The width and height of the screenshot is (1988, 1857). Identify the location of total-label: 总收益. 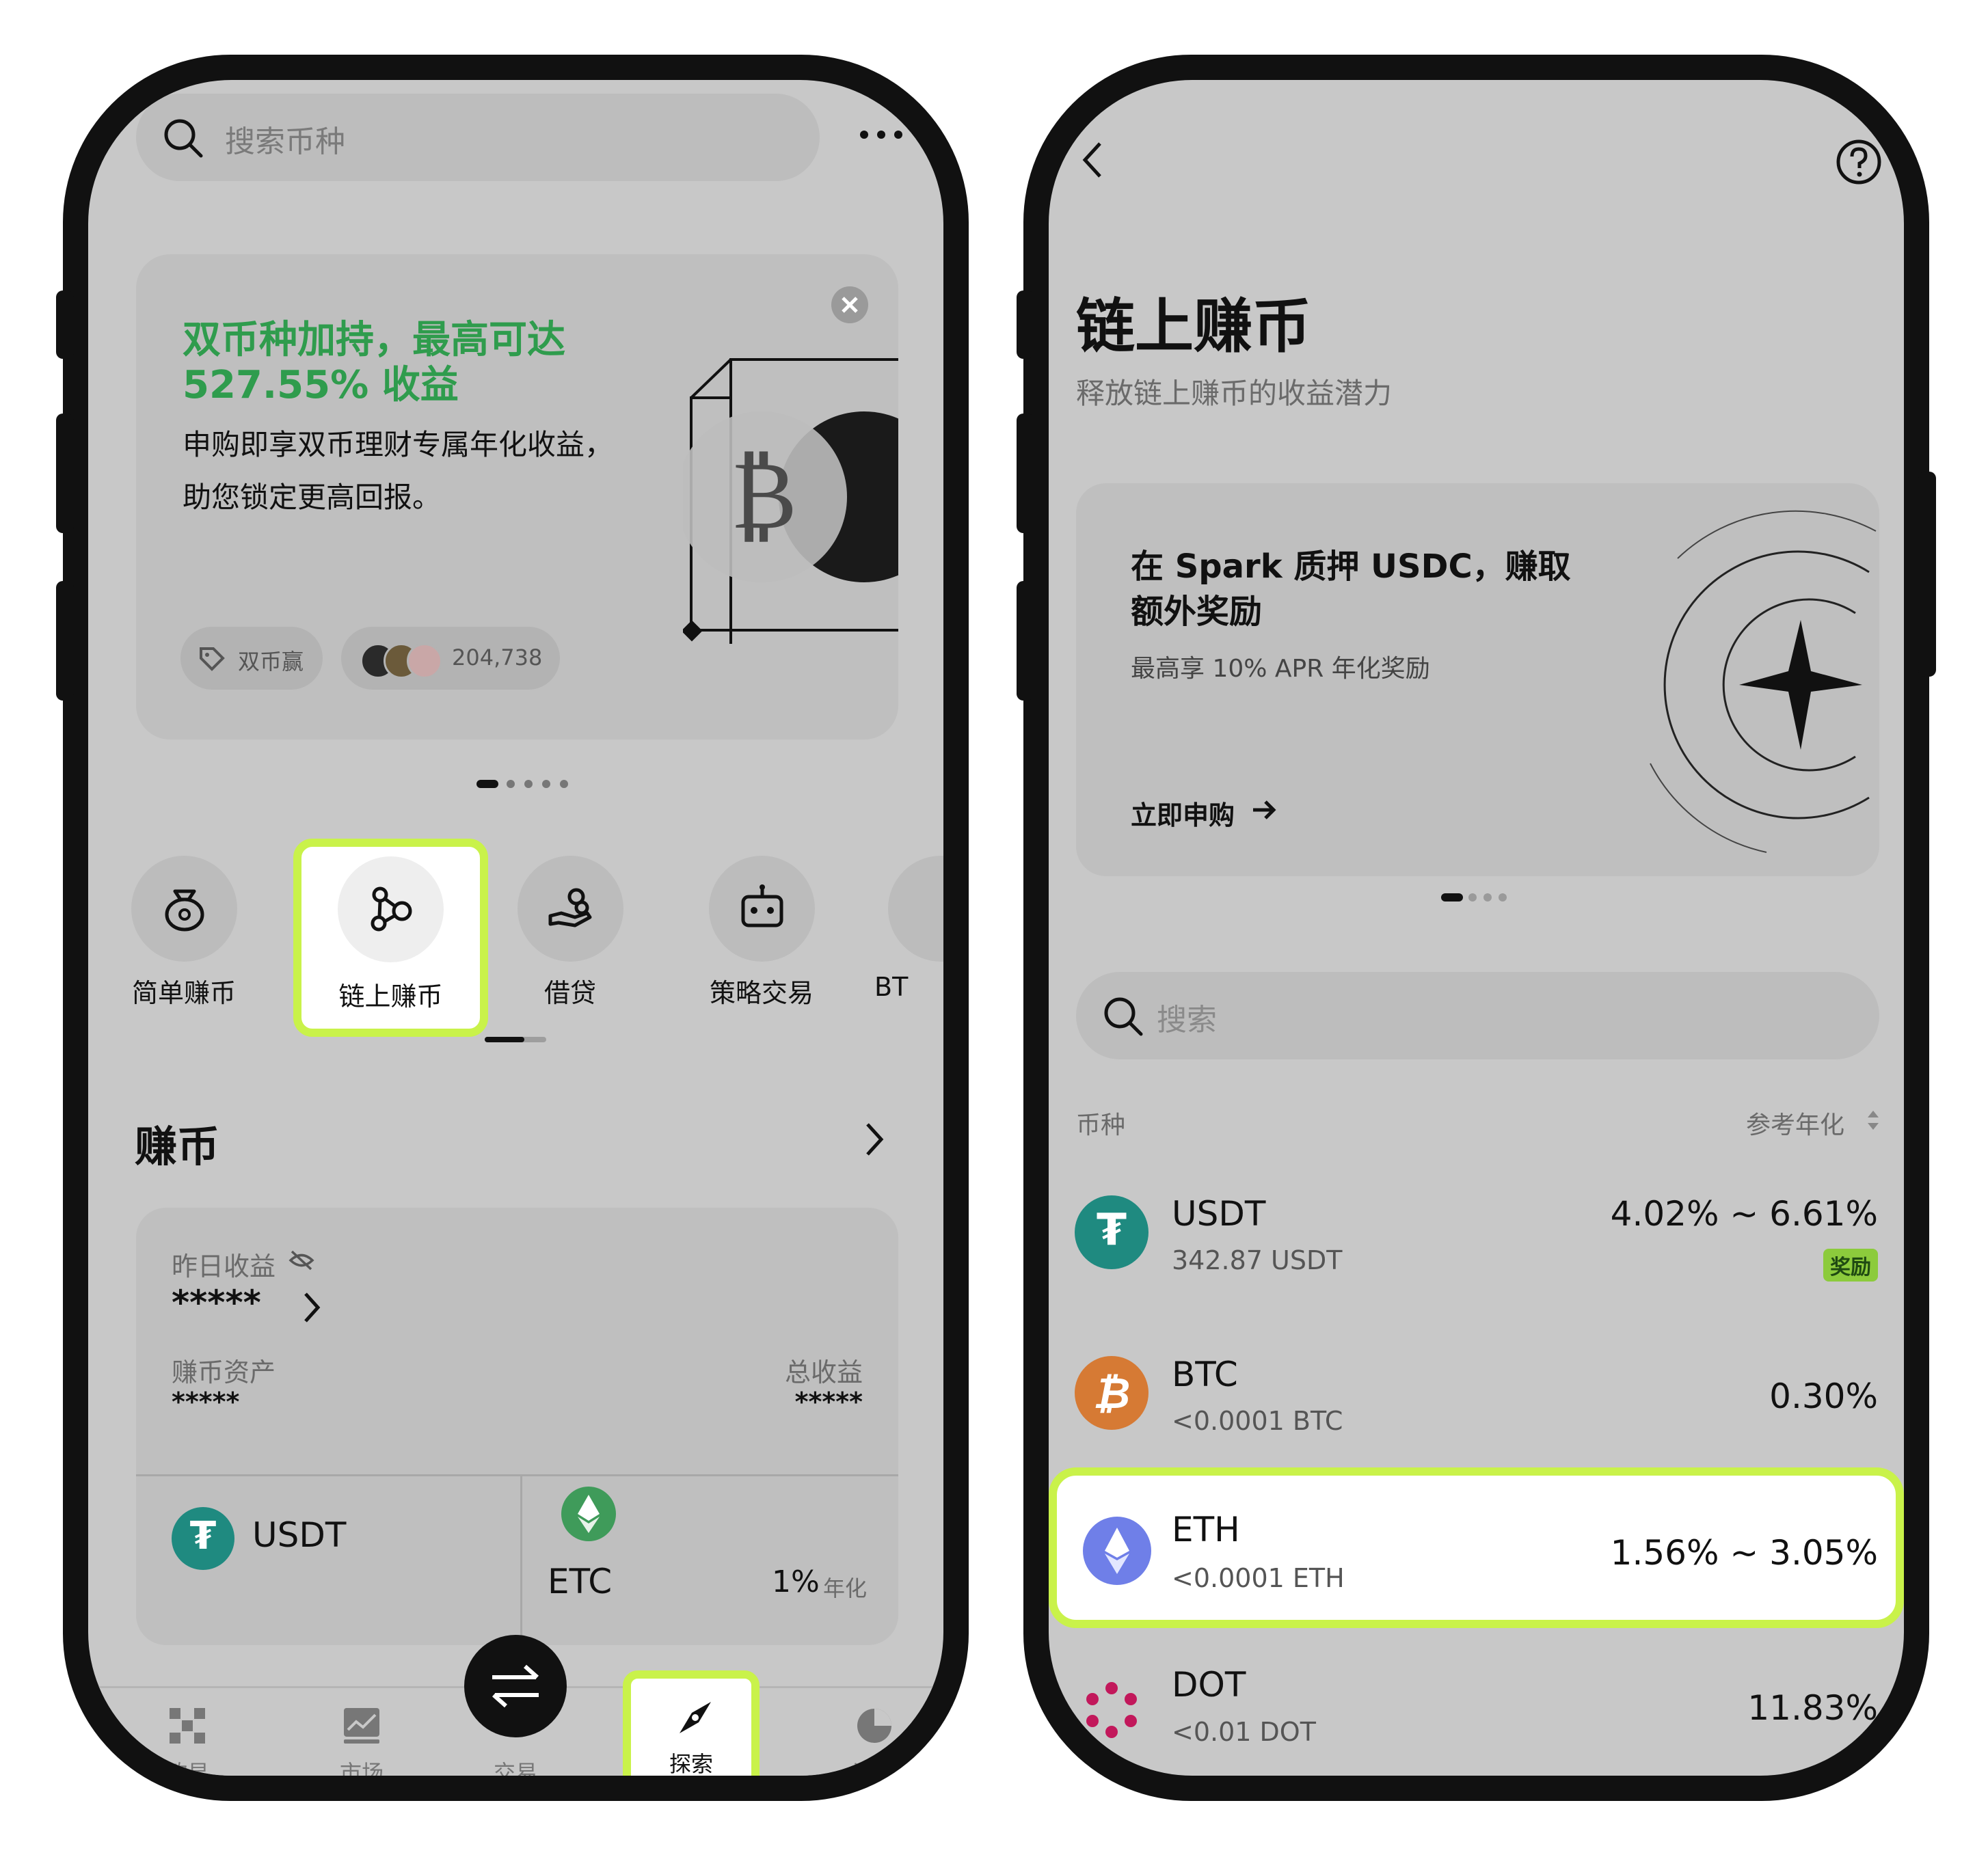
(823, 1372).